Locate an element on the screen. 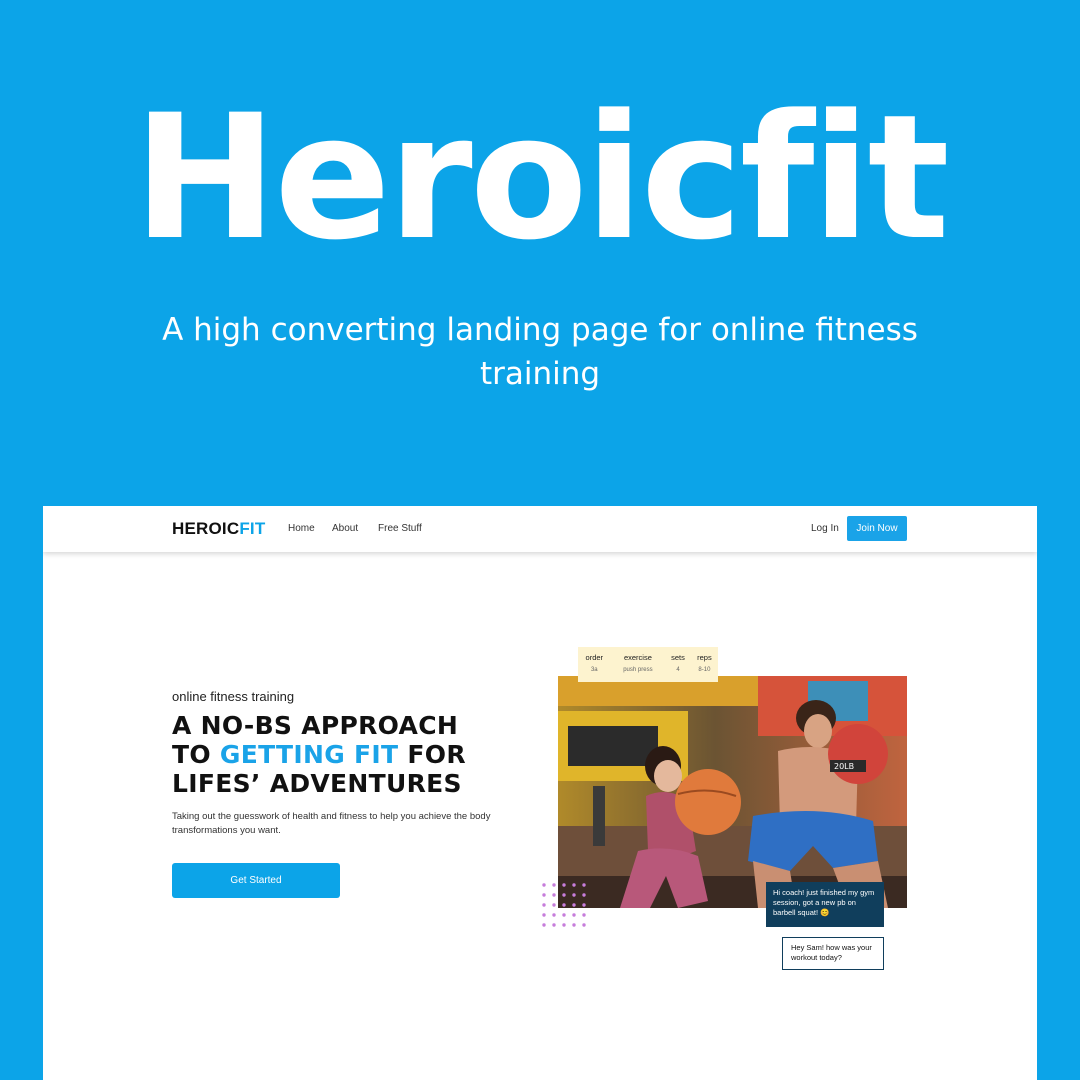 Image resolution: width=1080 pixels, height=1080 pixels. headline-line-1: A NO-BS APPROACH is located at coordinates (315, 725).